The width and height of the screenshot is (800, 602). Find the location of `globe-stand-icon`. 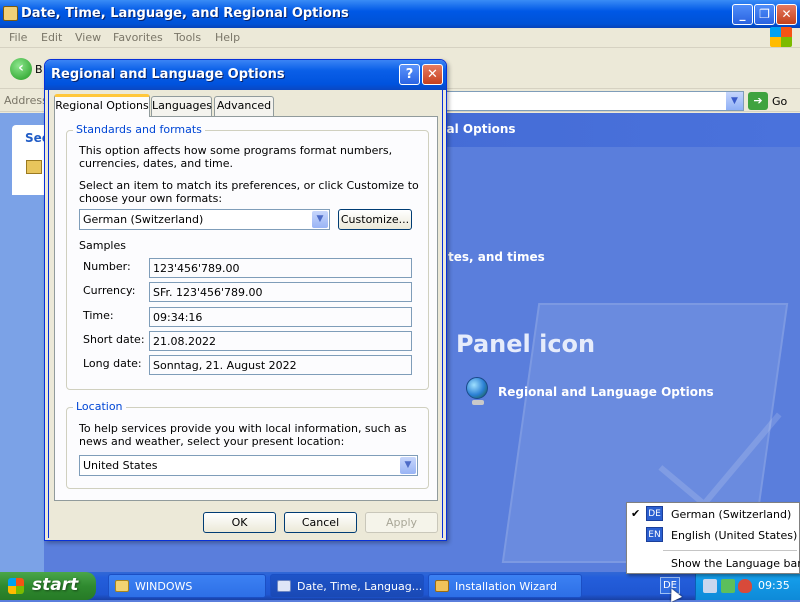

globe-stand-icon is located at coordinates (478, 402).